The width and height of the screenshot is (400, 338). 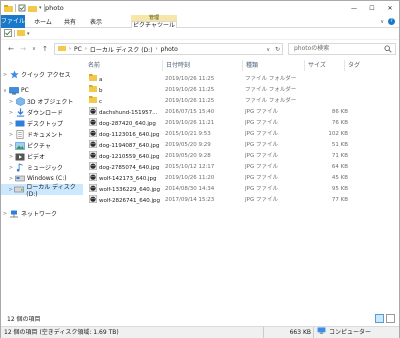 What do you see at coordinates (190, 101) in the screenshot?
I see `file-date: 2019/10/26 11:25` at bounding box center [190, 101].